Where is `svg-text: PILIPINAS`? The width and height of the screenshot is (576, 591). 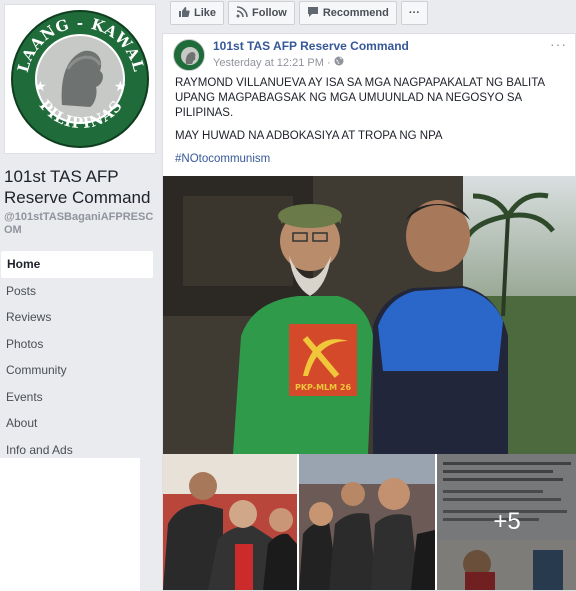 svg-text: PILIPINAS is located at coordinates (81, 114).